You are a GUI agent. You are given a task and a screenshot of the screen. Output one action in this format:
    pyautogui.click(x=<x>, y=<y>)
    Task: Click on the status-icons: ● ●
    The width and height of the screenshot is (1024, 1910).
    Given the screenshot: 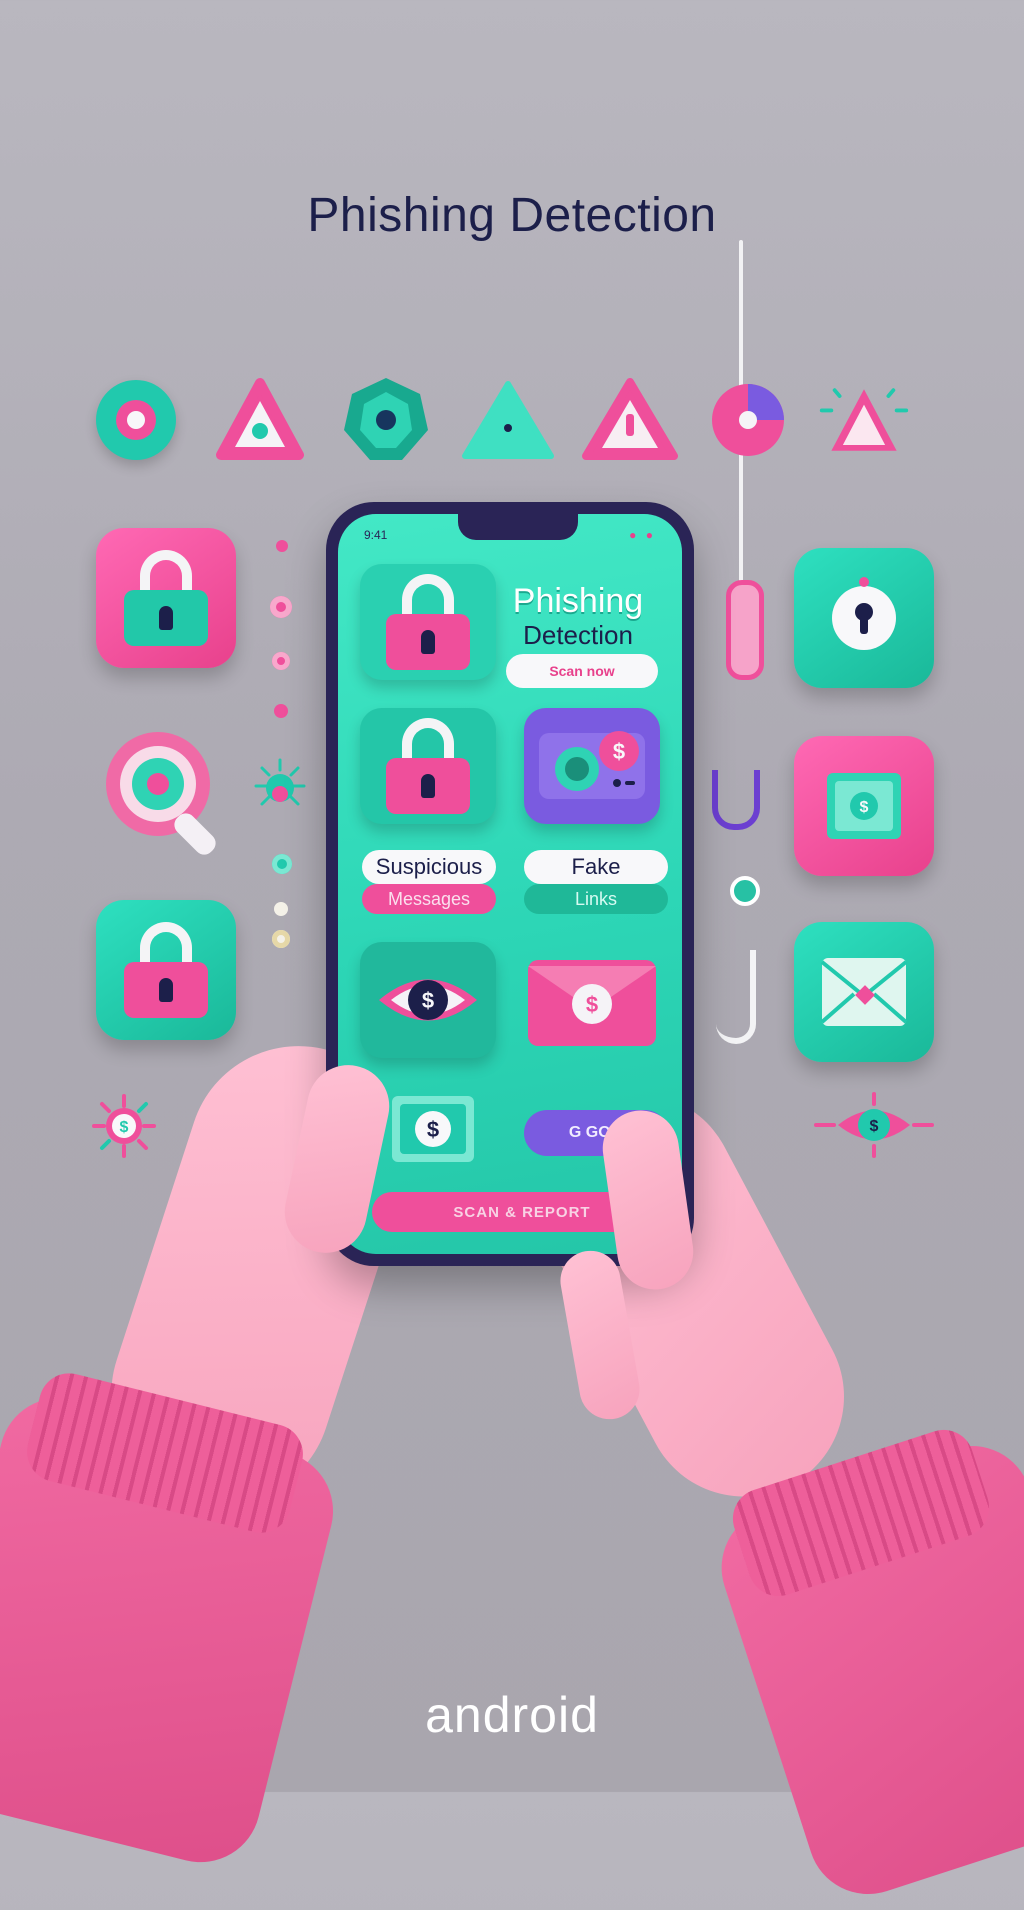 What is the action you would take?
    pyautogui.click(x=642, y=535)
    